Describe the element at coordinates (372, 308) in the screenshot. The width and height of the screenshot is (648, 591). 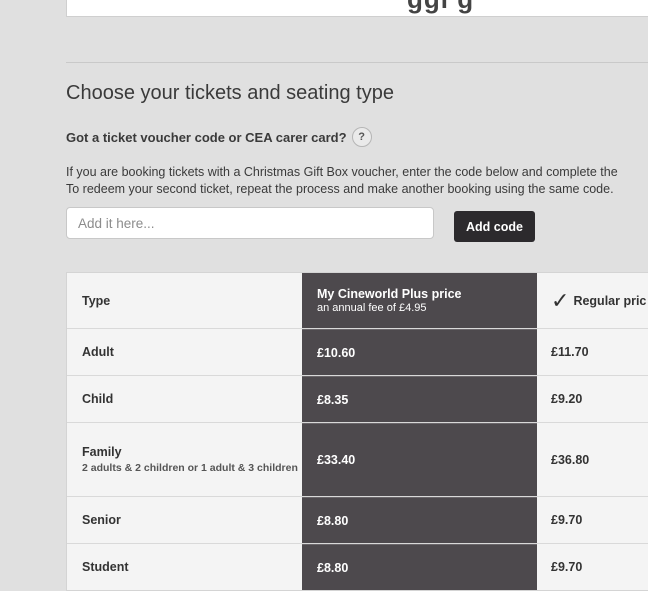
I see `plus-price-subtitle: an annual fee of £4.95` at that location.